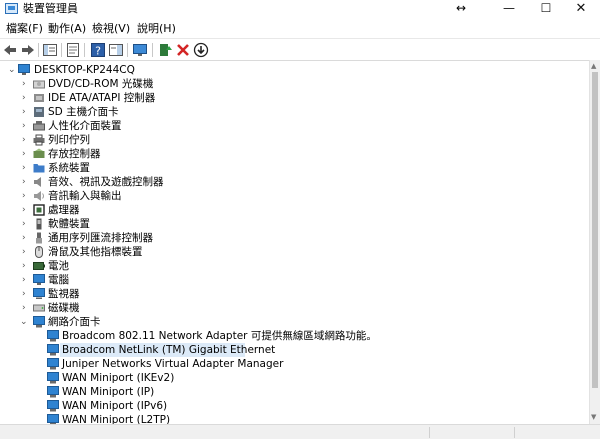  Describe the element at coordinates (50, 50) in the screenshot. I see `show-hide-tree-icon` at that location.